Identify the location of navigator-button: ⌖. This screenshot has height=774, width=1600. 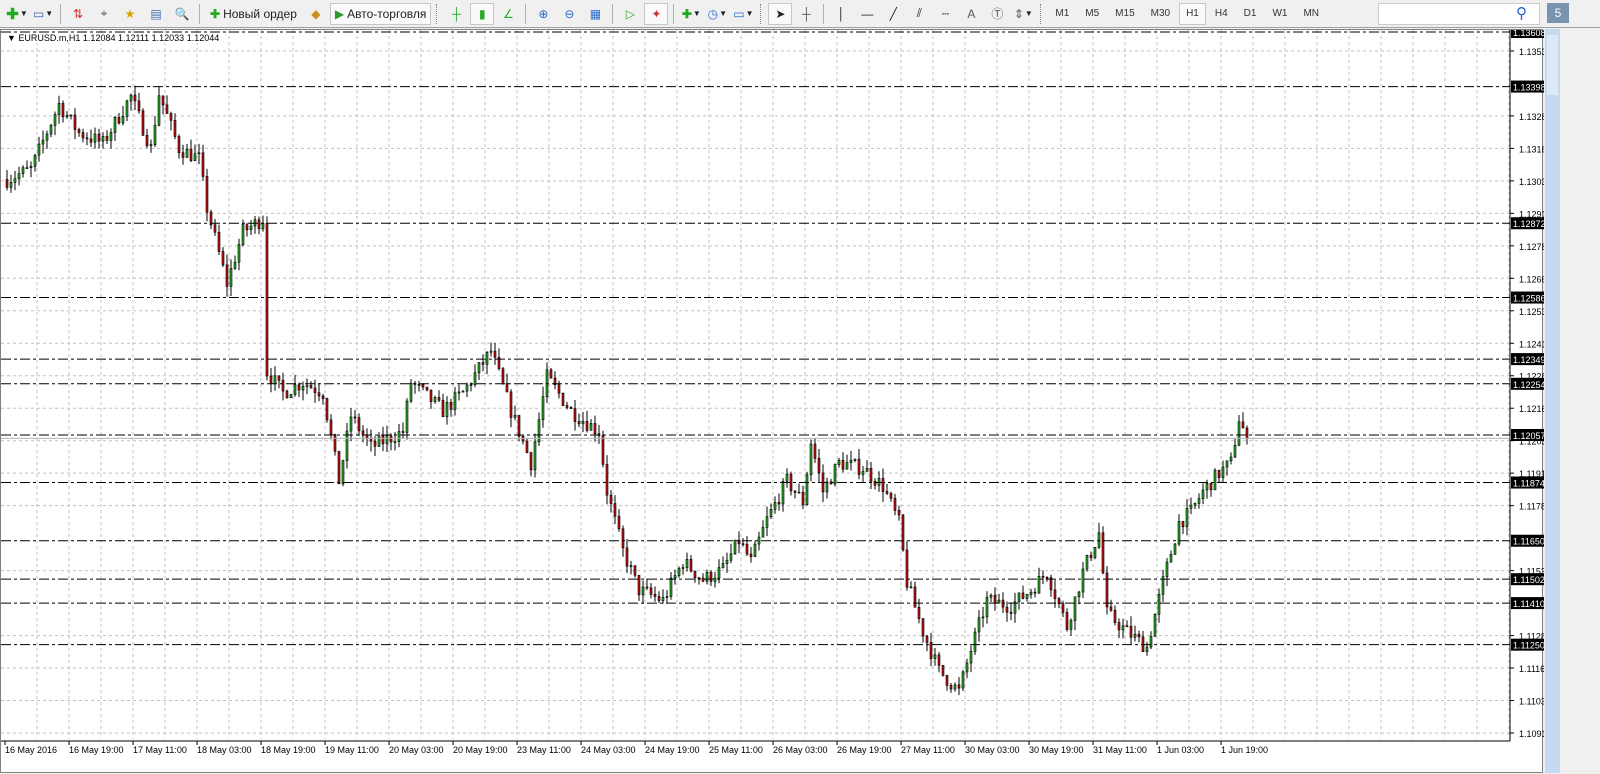
(104, 14).